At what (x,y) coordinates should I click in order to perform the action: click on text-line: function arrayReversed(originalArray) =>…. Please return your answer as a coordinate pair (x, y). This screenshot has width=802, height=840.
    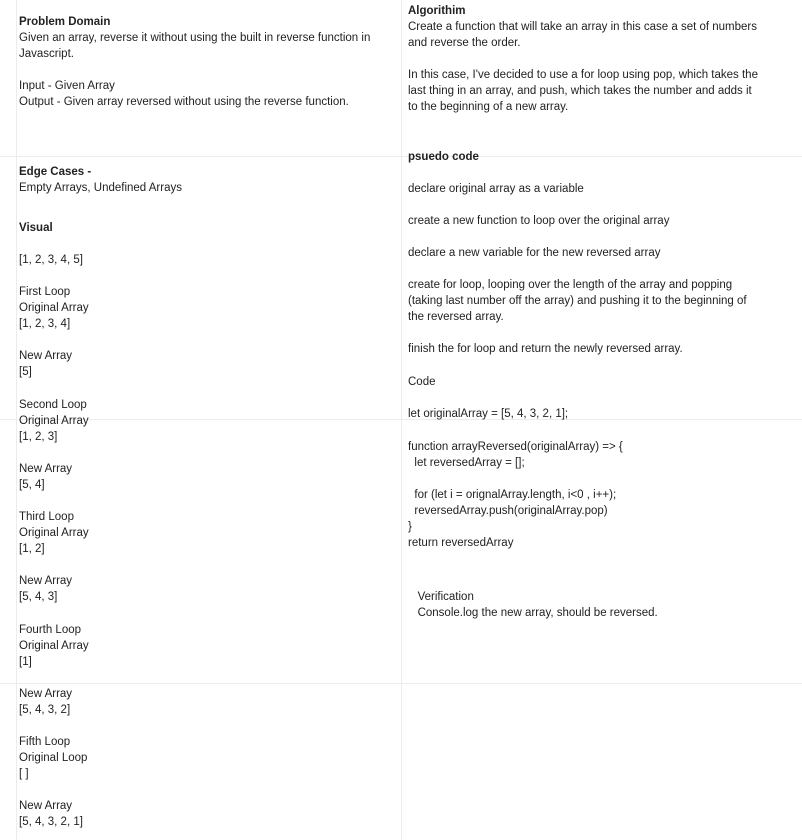
    Looking at the image, I should click on (515, 447).